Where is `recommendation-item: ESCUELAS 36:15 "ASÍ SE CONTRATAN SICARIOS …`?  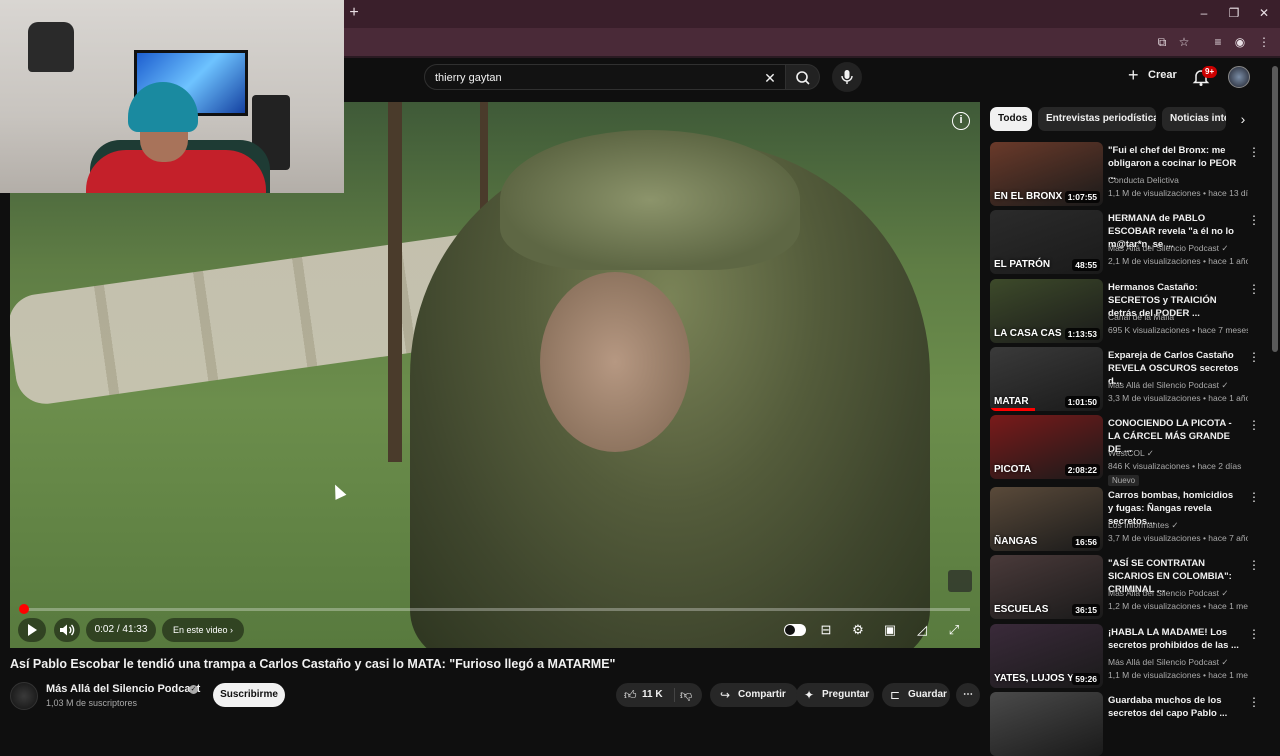
recommendation-item: ESCUELAS 36:15 "ASÍ SE CONTRATAN SICARIOS … is located at coordinates (1125, 587).